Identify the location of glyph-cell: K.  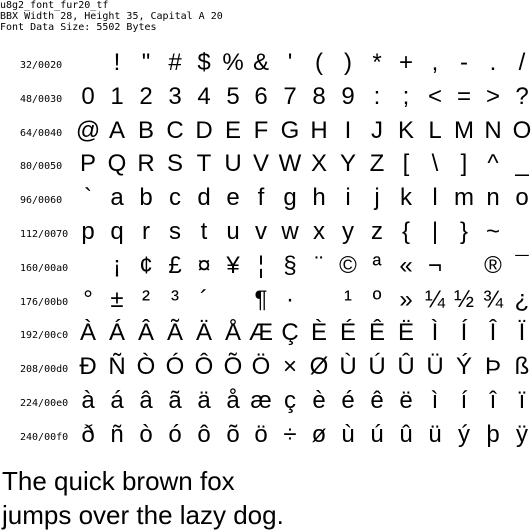
(405, 130).